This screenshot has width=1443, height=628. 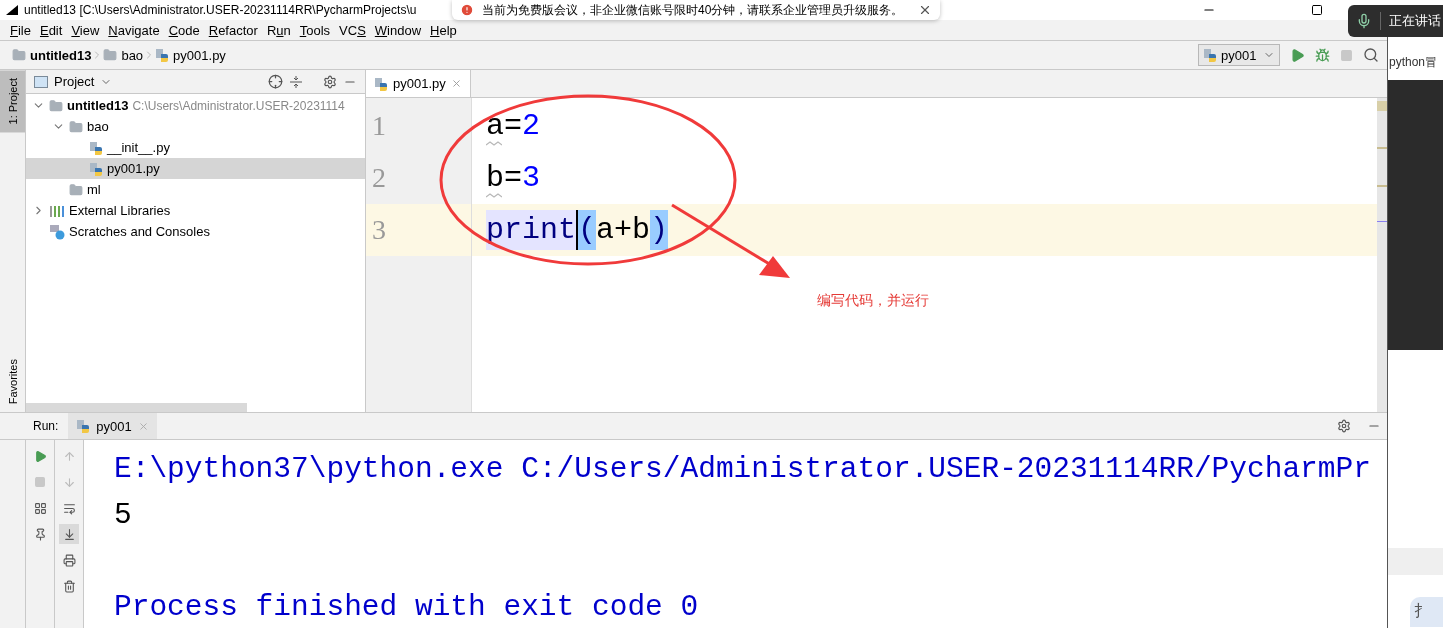 I want to click on search-icon, so click(x=1371, y=55).